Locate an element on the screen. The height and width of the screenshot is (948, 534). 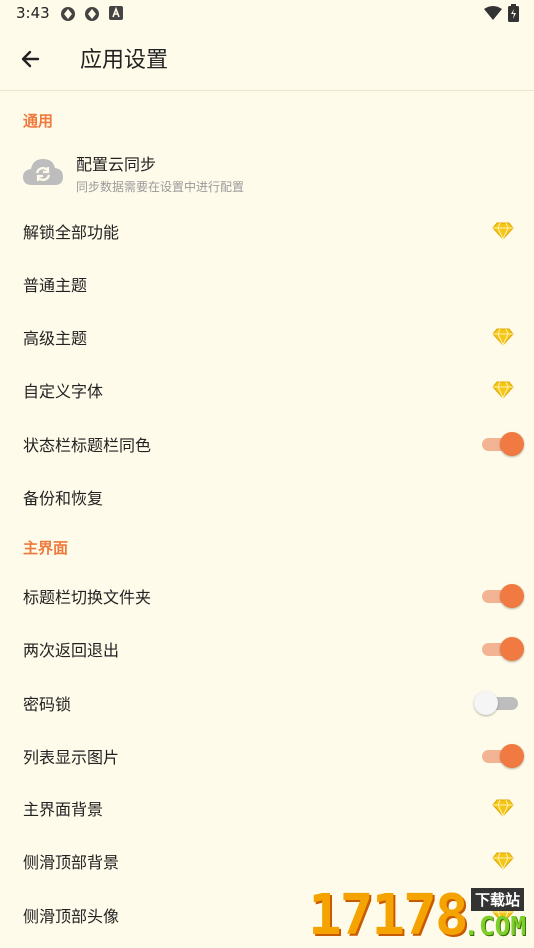
double-back-exit-toggle is located at coordinates (502, 648).